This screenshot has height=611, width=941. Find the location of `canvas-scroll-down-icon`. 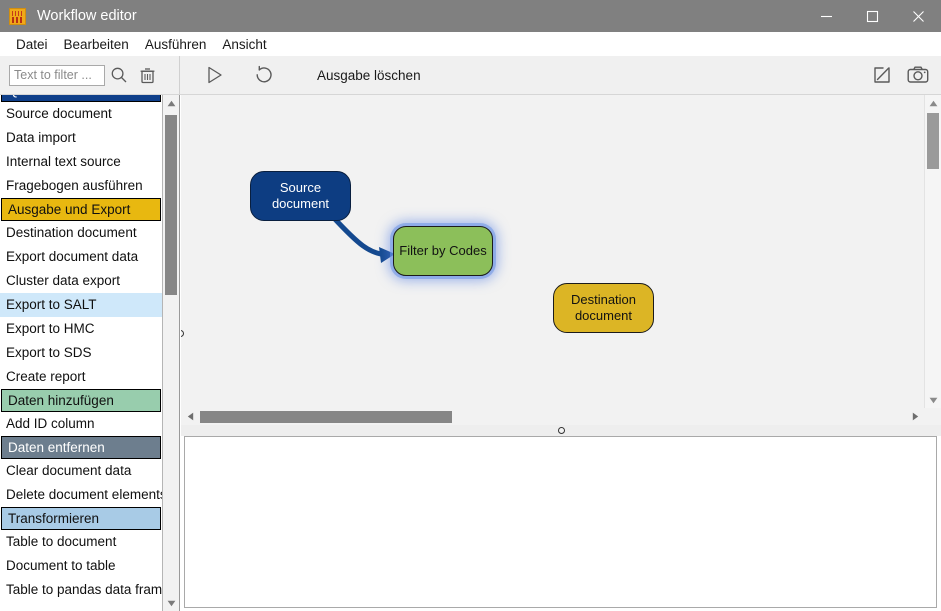

canvas-scroll-down-icon is located at coordinates (933, 400).